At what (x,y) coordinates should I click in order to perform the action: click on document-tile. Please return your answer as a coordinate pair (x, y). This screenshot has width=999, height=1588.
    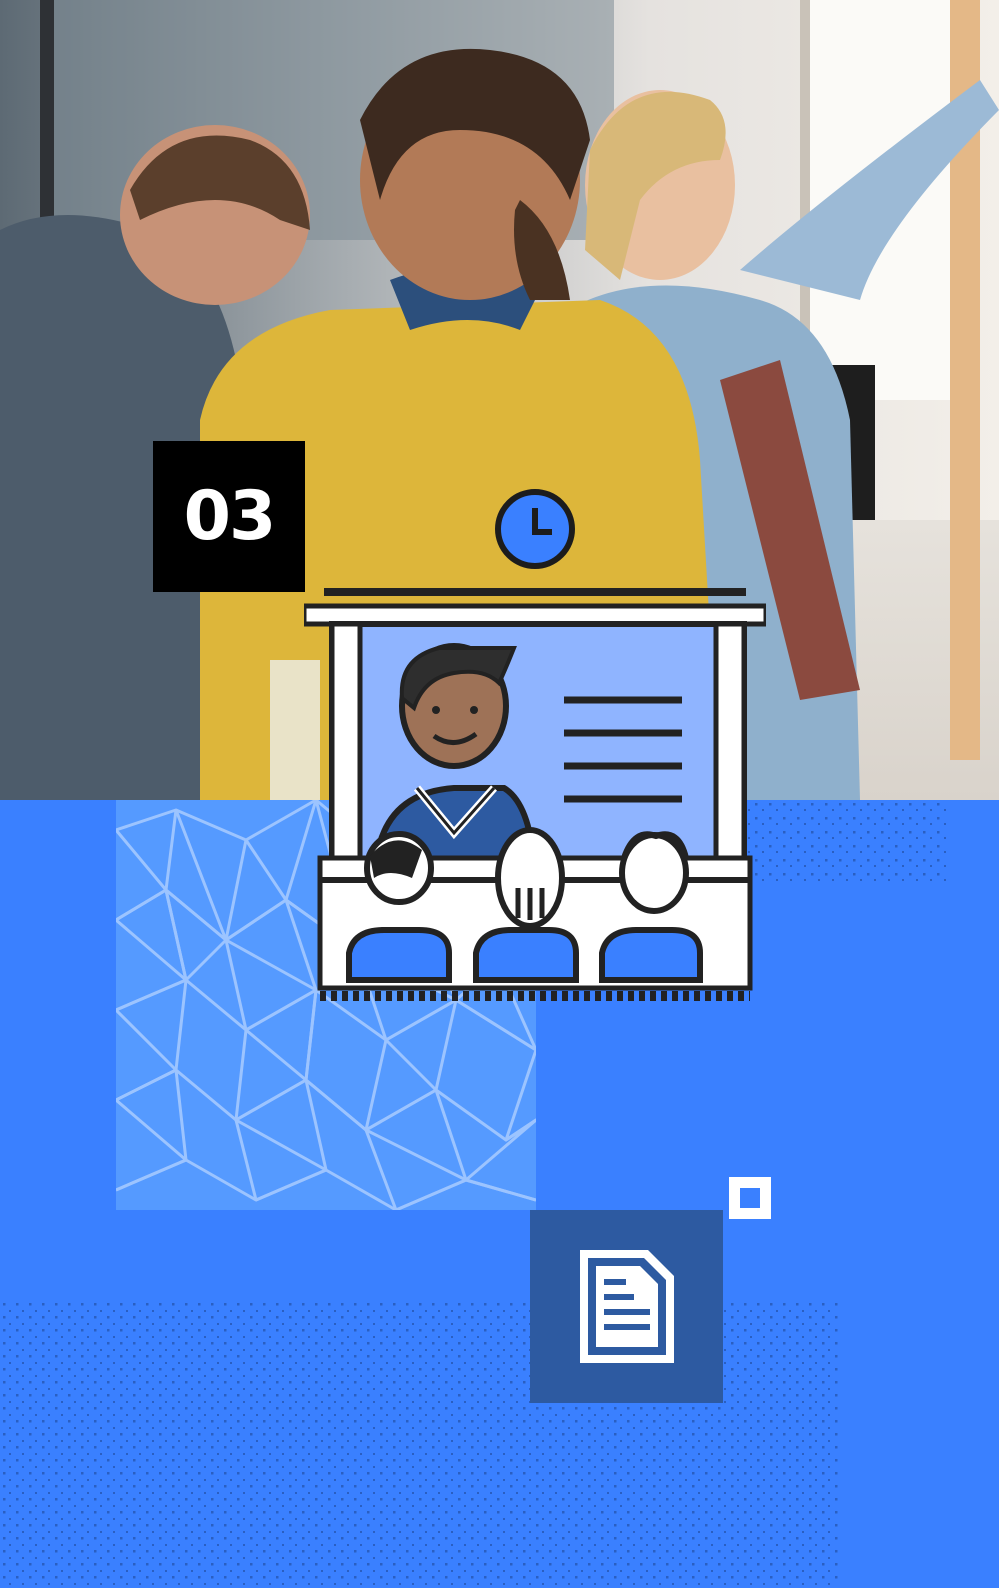
    Looking at the image, I should click on (626, 1306).